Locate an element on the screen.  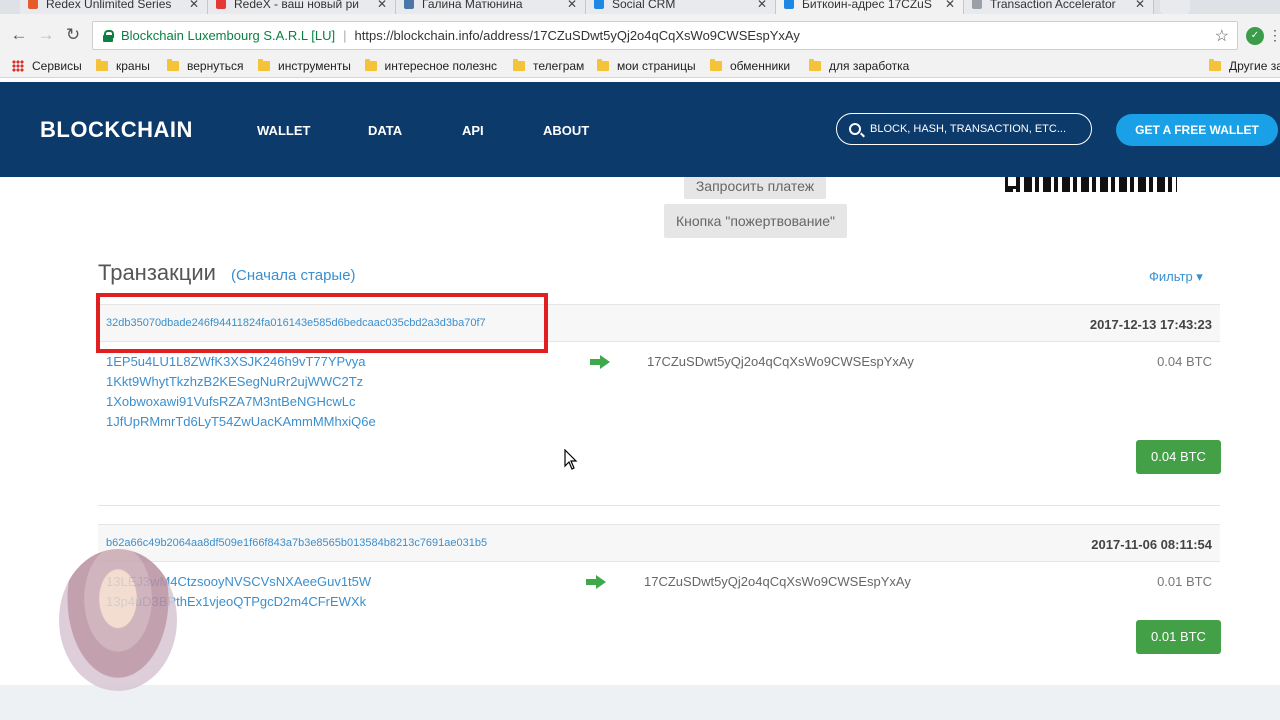
qr-code is located at coordinates (1091, 184).